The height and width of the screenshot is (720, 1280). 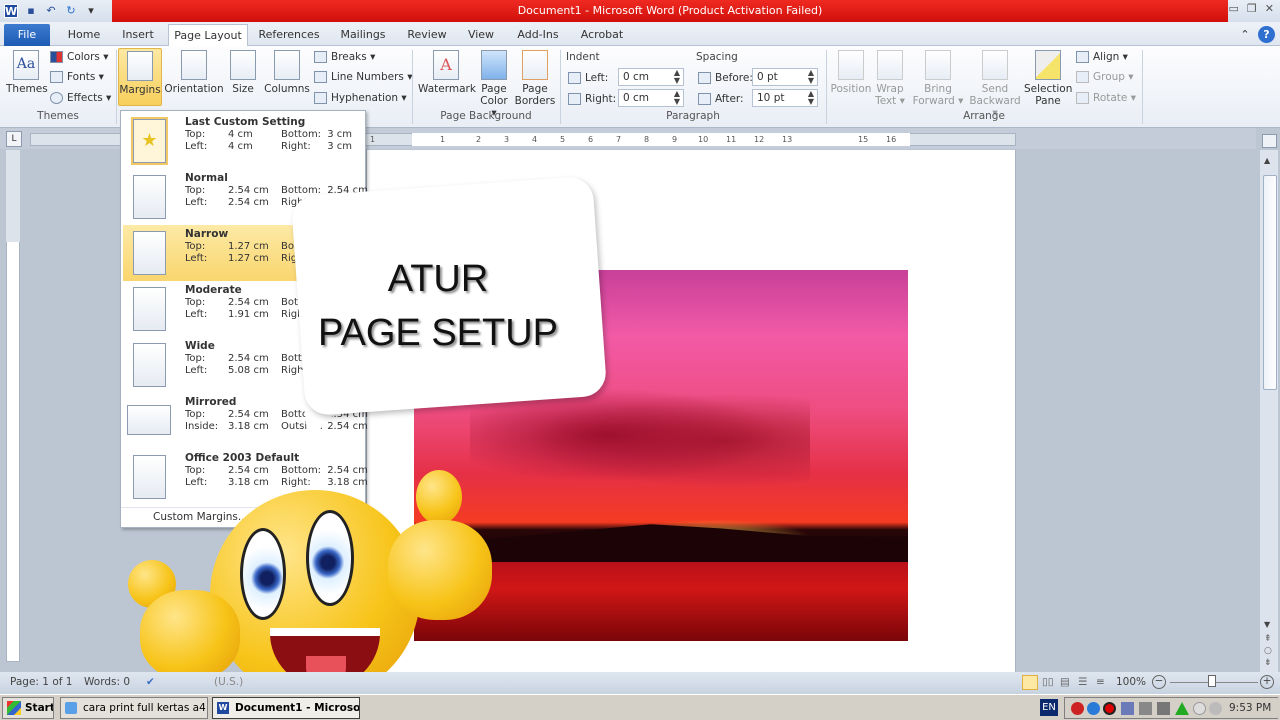 What do you see at coordinates (107, 682) in the screenshot?
I see `word-count: Words: 0` at bounding box center [107, 682].